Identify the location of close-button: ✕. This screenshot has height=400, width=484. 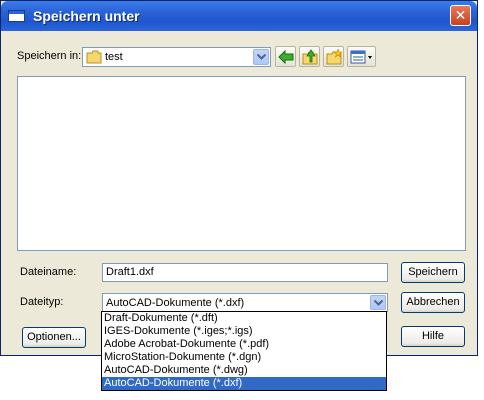
(460, 15).